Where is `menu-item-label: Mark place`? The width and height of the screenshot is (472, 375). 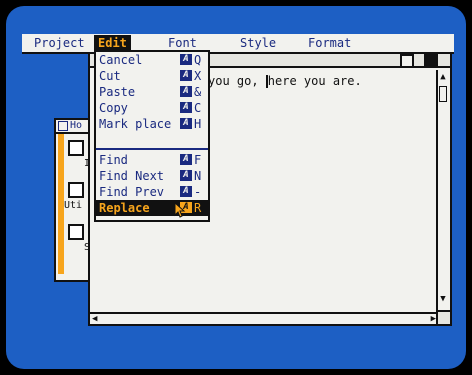
menu-item-label: Mark place is located at coordinates (135, 124).